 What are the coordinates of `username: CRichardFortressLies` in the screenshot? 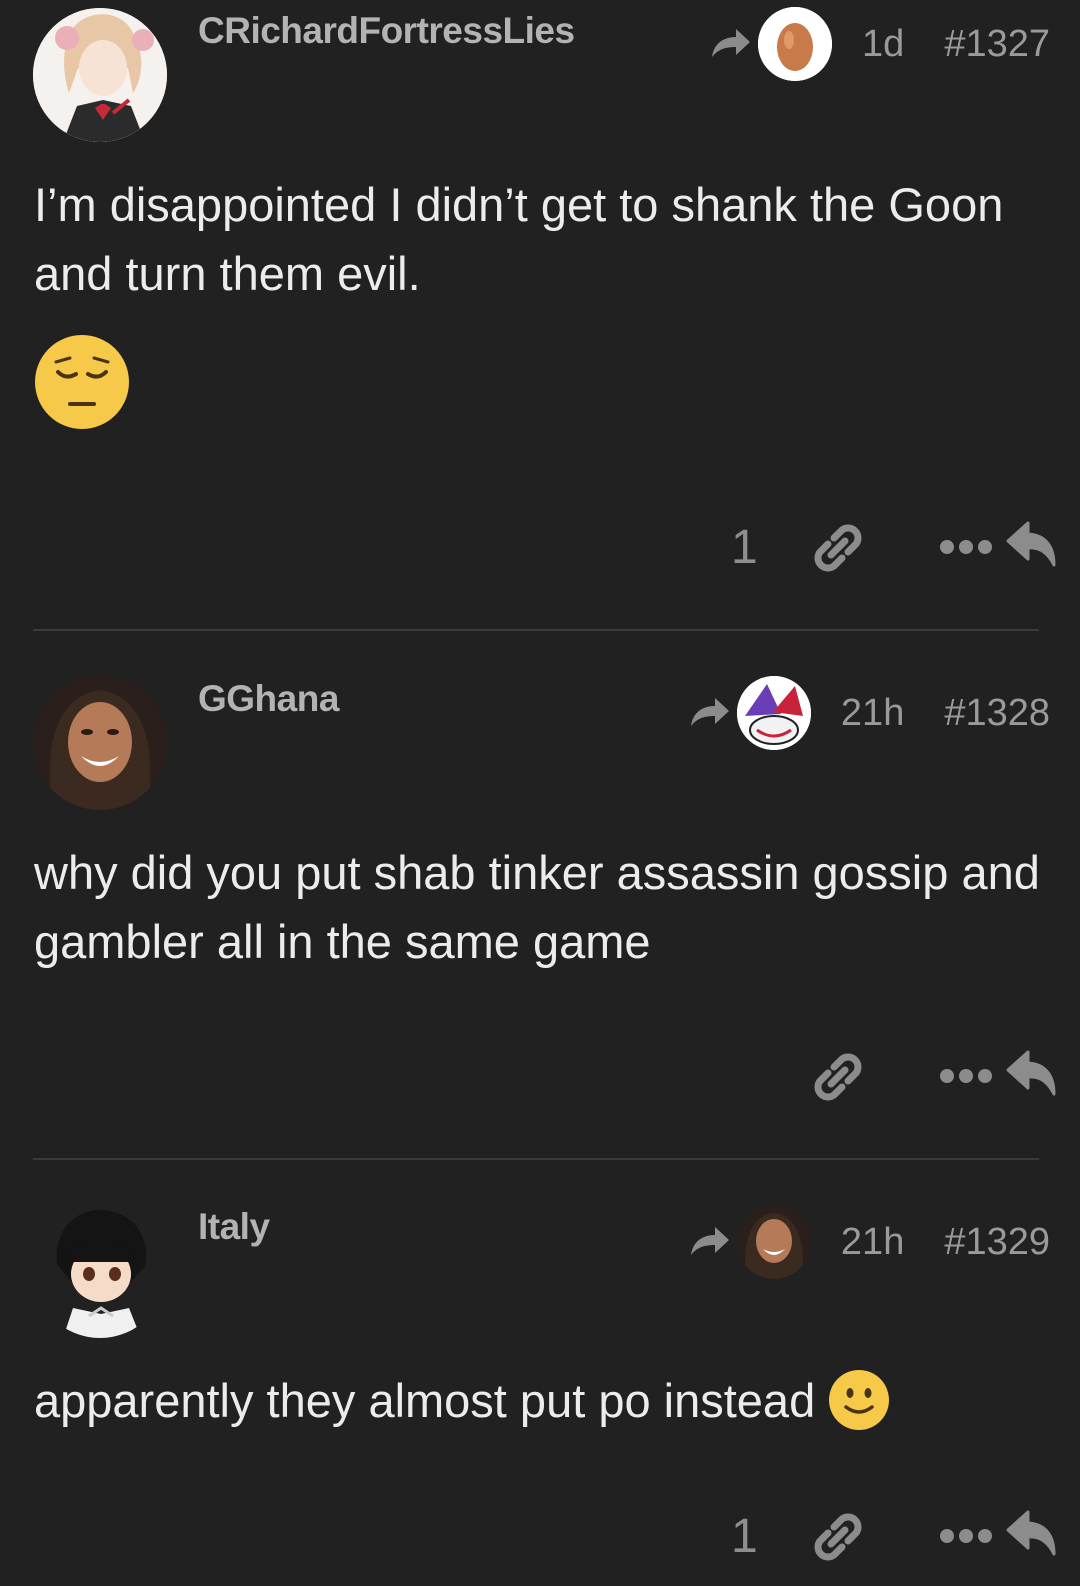 It's located at (386, 31).